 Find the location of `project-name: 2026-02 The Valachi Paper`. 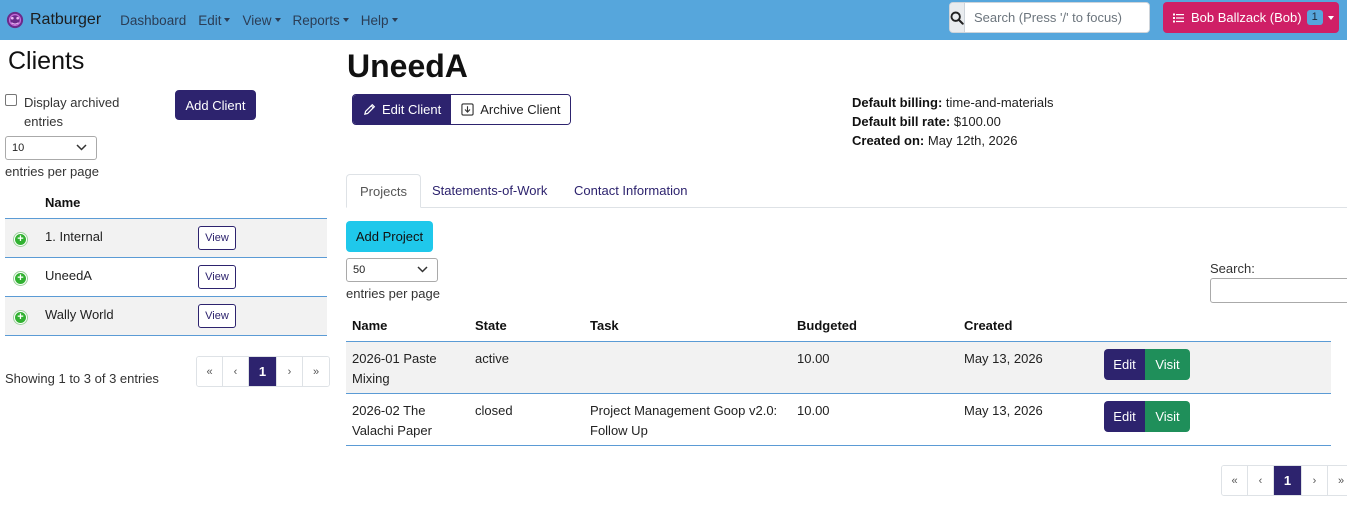

project-name: 2026-02 The Valachi Paper is located at coordinates (392, 420).